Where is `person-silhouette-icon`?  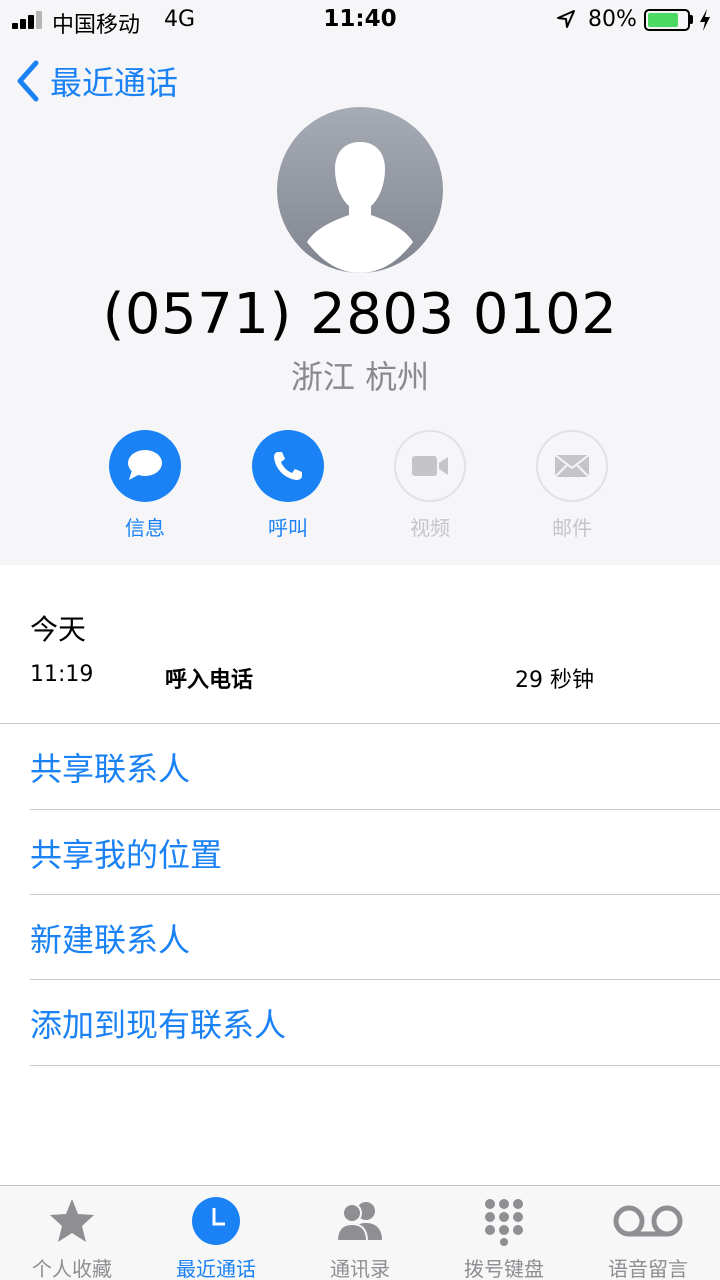 person-silhouette-icon is located at coordinates (360, 207).